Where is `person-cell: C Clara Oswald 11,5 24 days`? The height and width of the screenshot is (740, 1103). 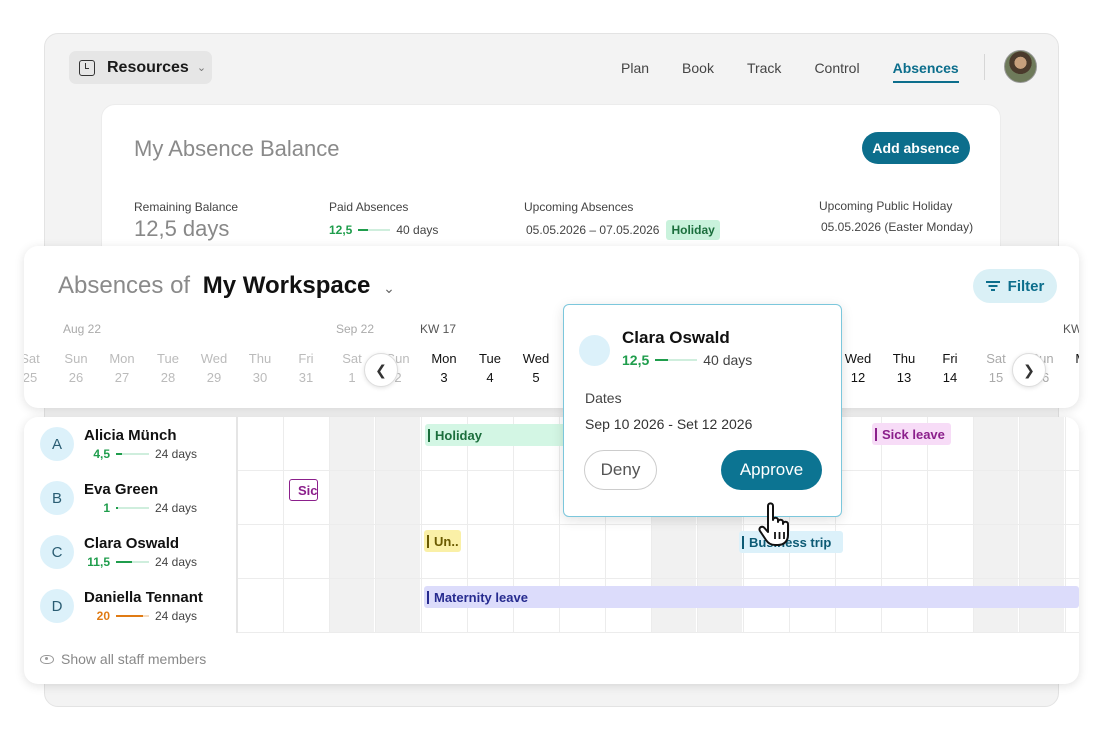
person-cell: C Clara Oswald 11,5 24 days is located at coordinates (131, 552).